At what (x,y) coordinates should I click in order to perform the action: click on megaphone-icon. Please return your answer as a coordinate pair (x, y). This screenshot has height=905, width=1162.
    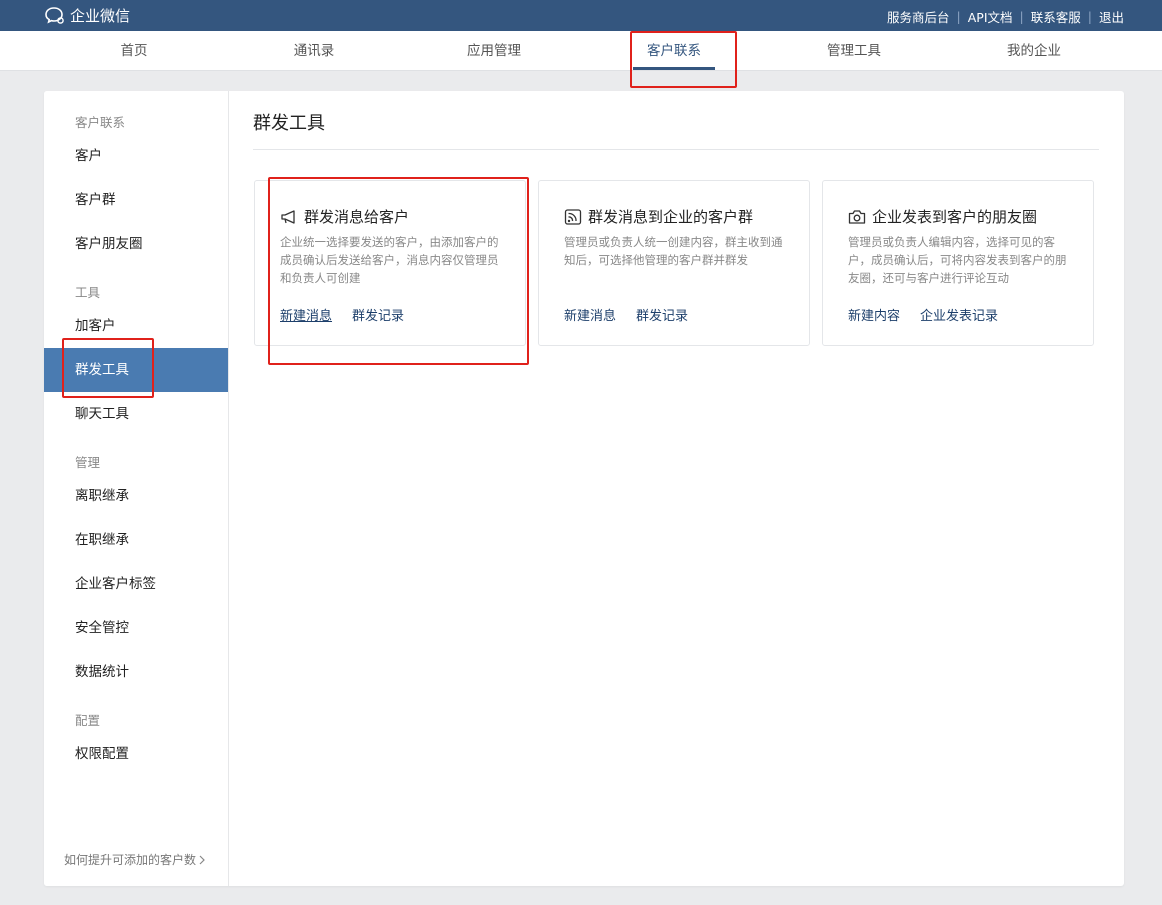
    Looking at the image, I should click on (288, 216).